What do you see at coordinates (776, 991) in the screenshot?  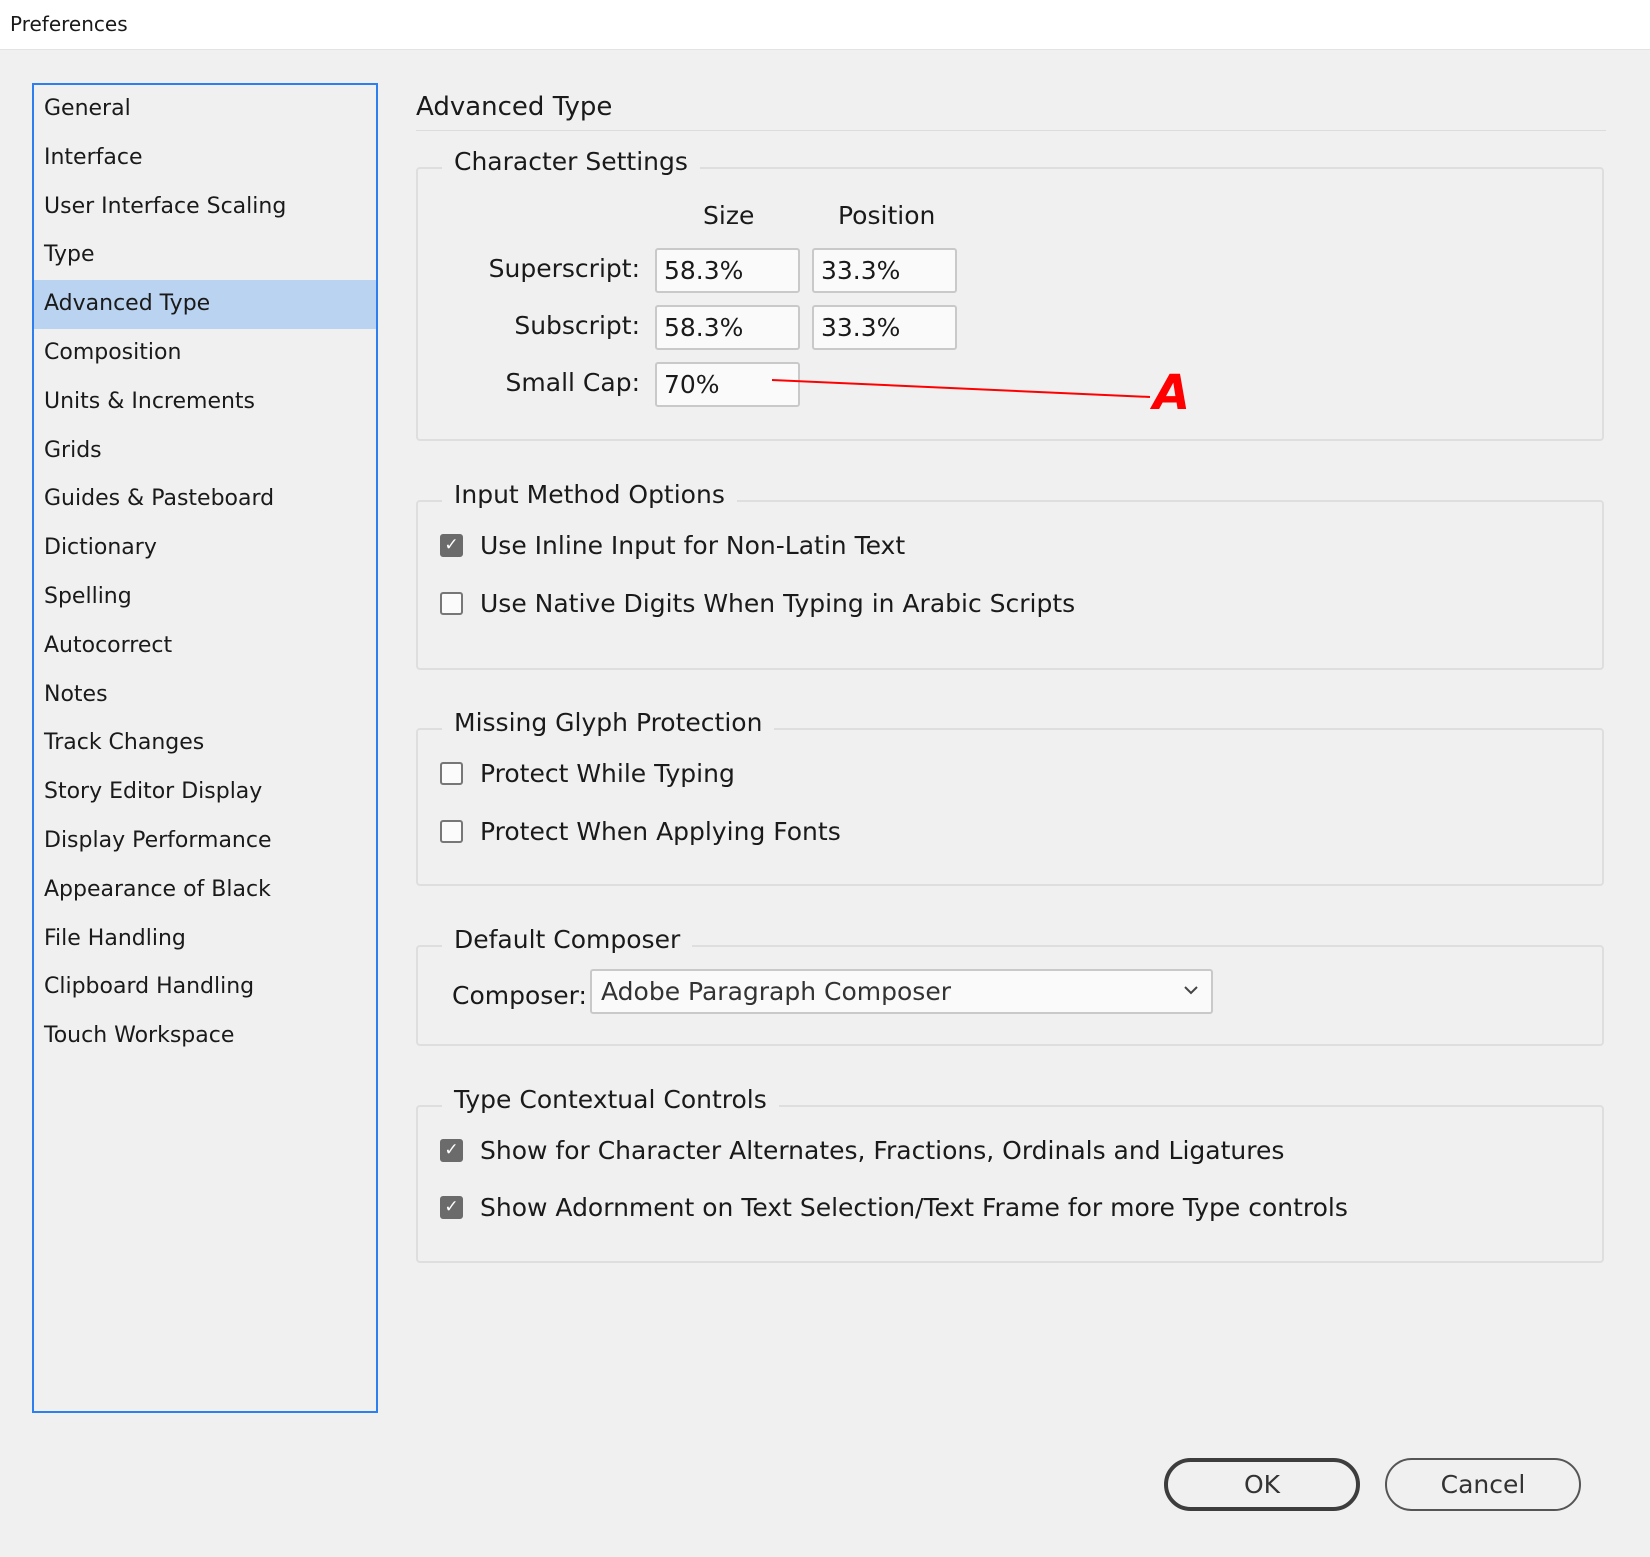 I see `composer-select-value: Adobe Paragraph Composer` at bounding box center [776, 991].